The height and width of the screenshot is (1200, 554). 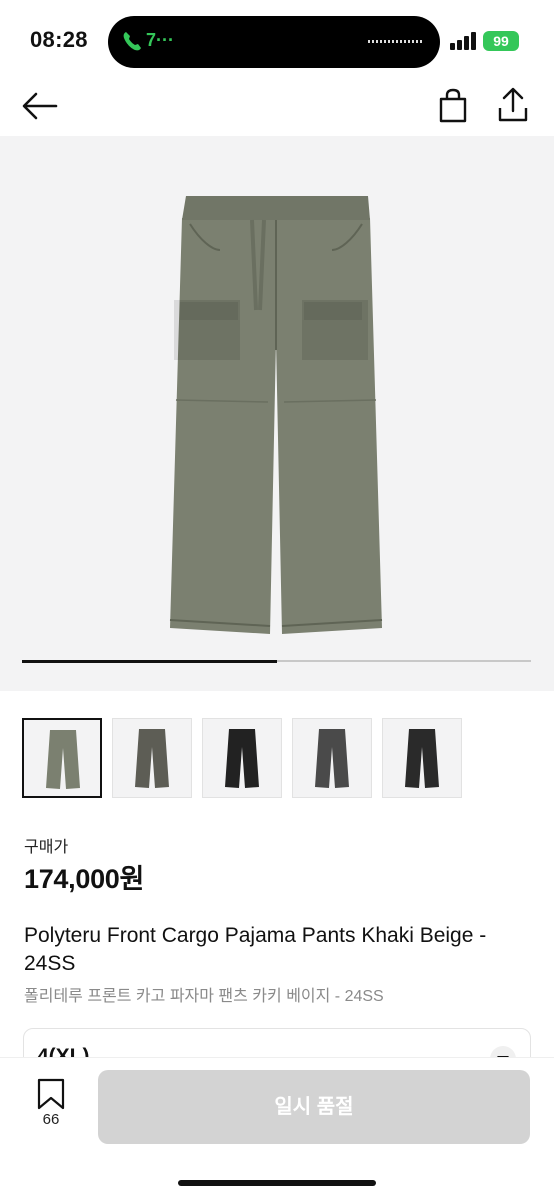 I want to click on bookmark-button: 66, so click(x=51, y=1108).